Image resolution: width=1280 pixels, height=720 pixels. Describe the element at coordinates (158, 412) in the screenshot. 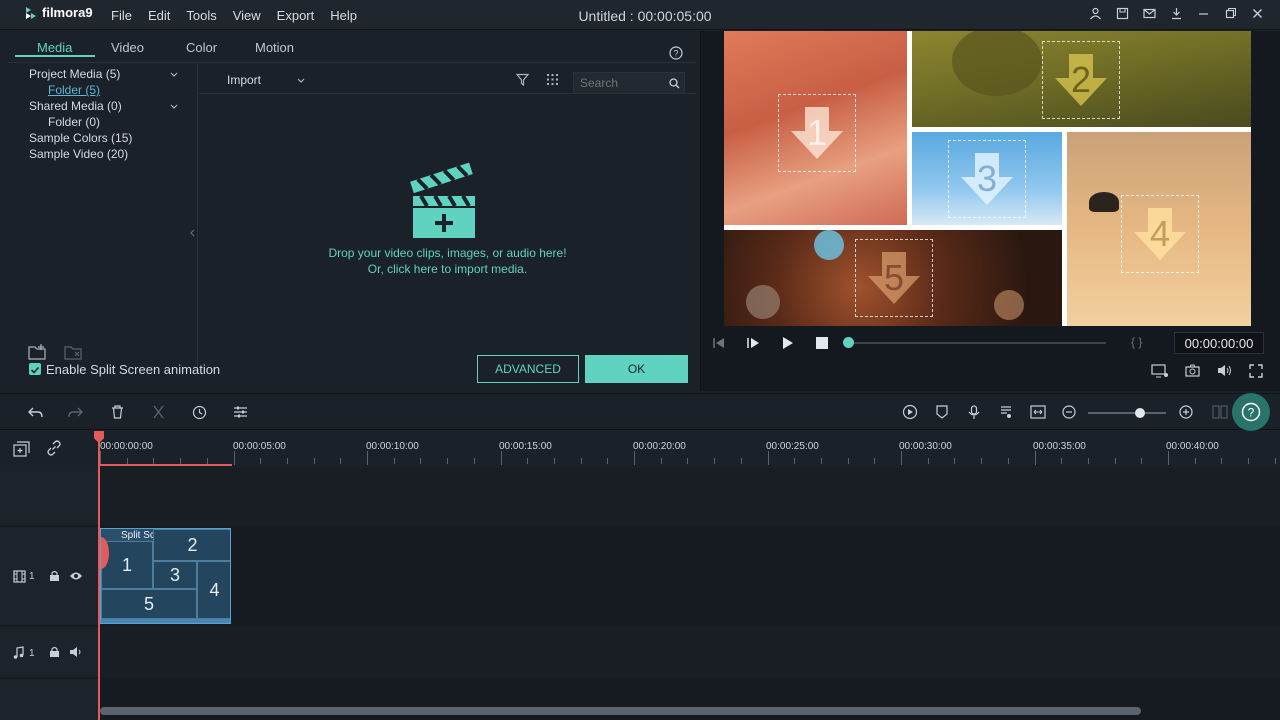

I see `cut-icon` at that location.